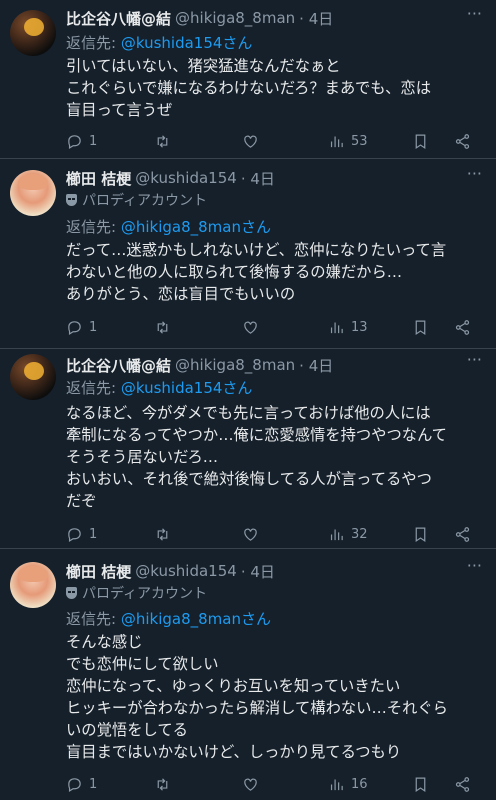 This screenshot has height=800, width=496. What do you see at coordinates (233, 686) in the screenshot?
I see `tweet-text-line: 恋仲になって、ゆっくりお互いを知っていきたい` at bounding box center [233, 686].